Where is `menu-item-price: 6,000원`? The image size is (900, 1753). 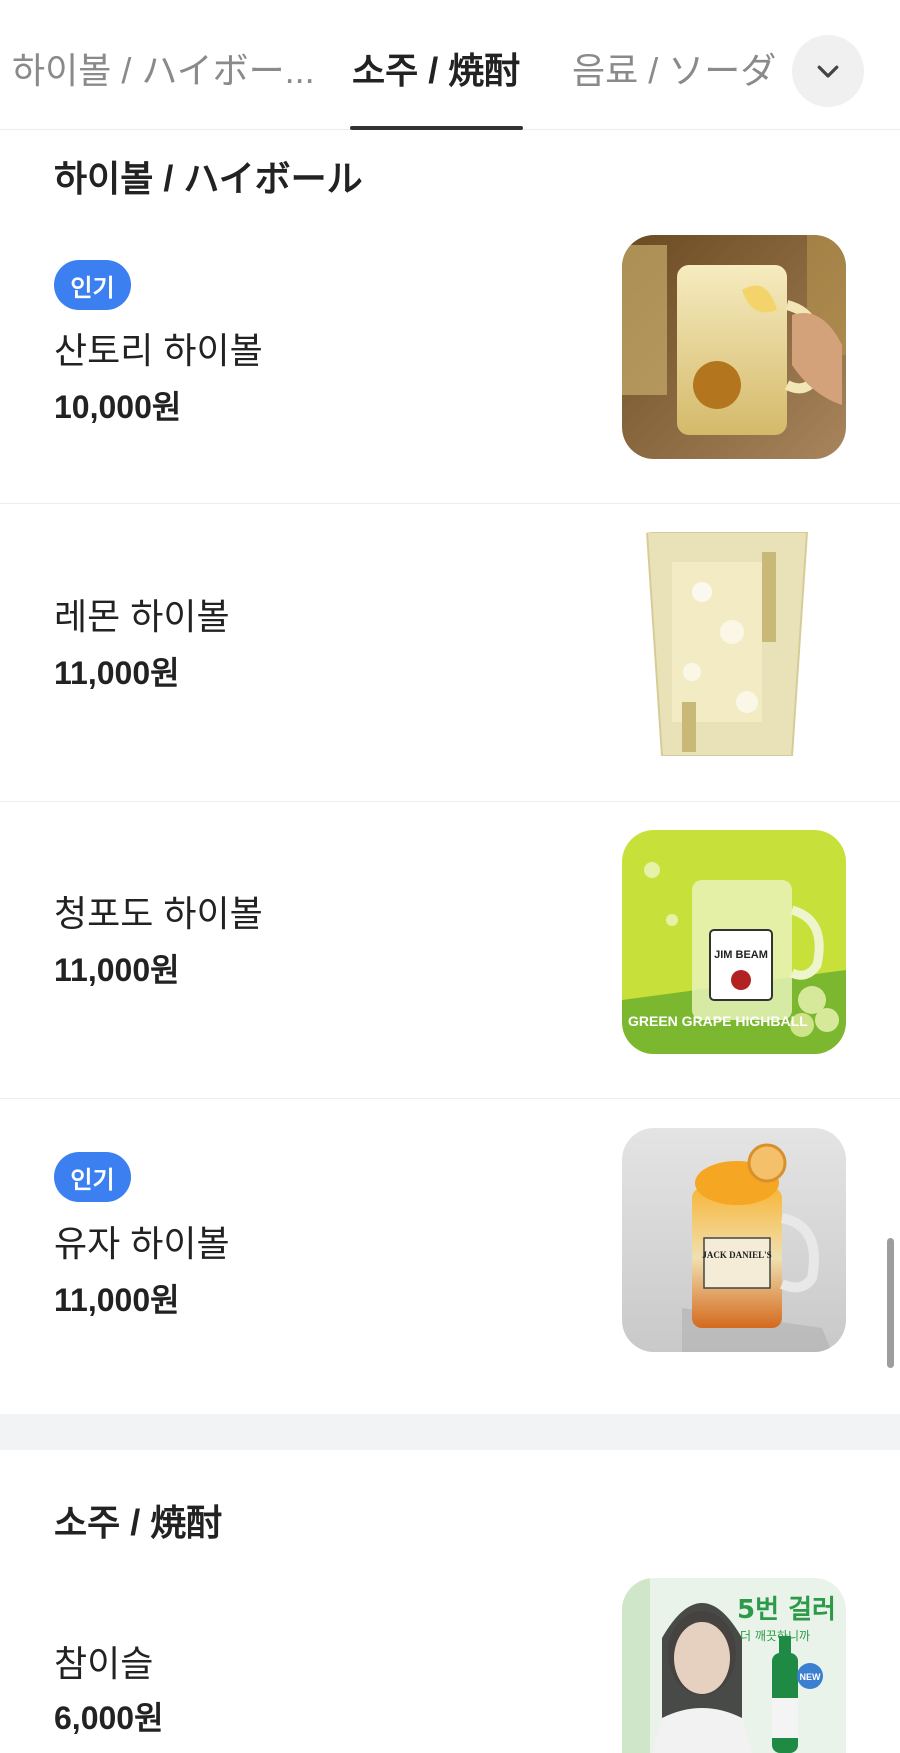 menu-item-price: 6,000원 is located at coordinates (109, 1718).